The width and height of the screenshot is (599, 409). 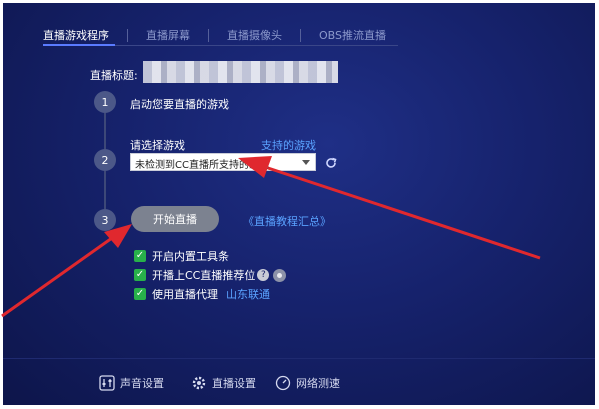 What do you see at coordinates (204, 275) in the screenshot?
I see `option-label: 开播上CC直播推荐位` at bounding box center [204, 275].